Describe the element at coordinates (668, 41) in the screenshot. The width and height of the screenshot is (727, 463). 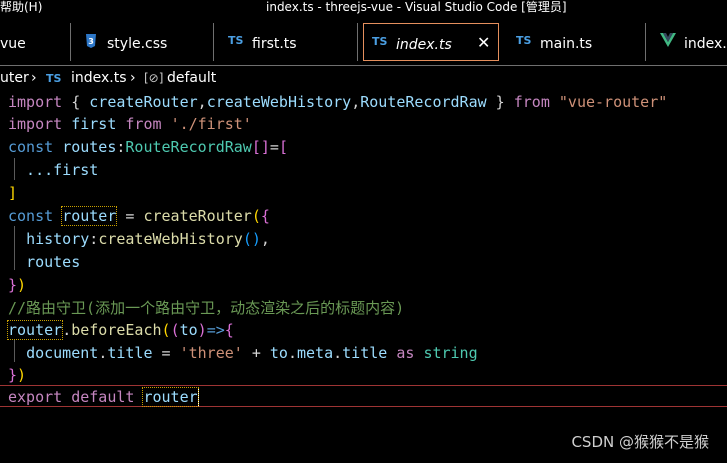
I see `vue-icon` at that location.